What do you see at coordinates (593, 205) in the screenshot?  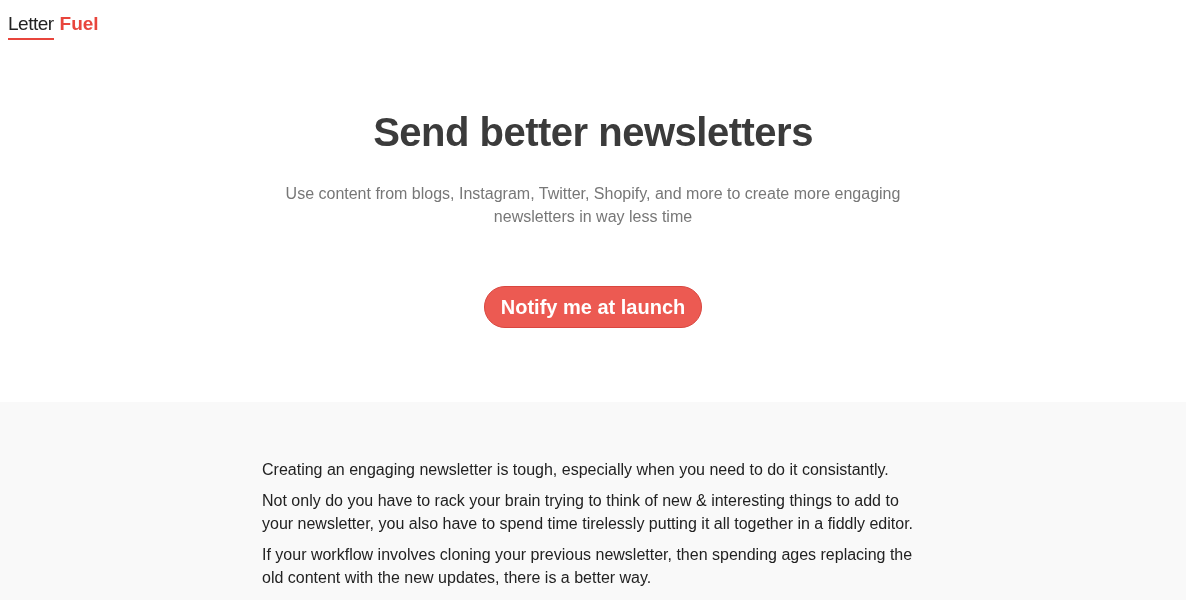 I see `hero-subtitle: Use content from blogs, Instagram, Twitter, Shopify, and more to create more engaging newsletters in way less time` at bounding box center [593, 205].